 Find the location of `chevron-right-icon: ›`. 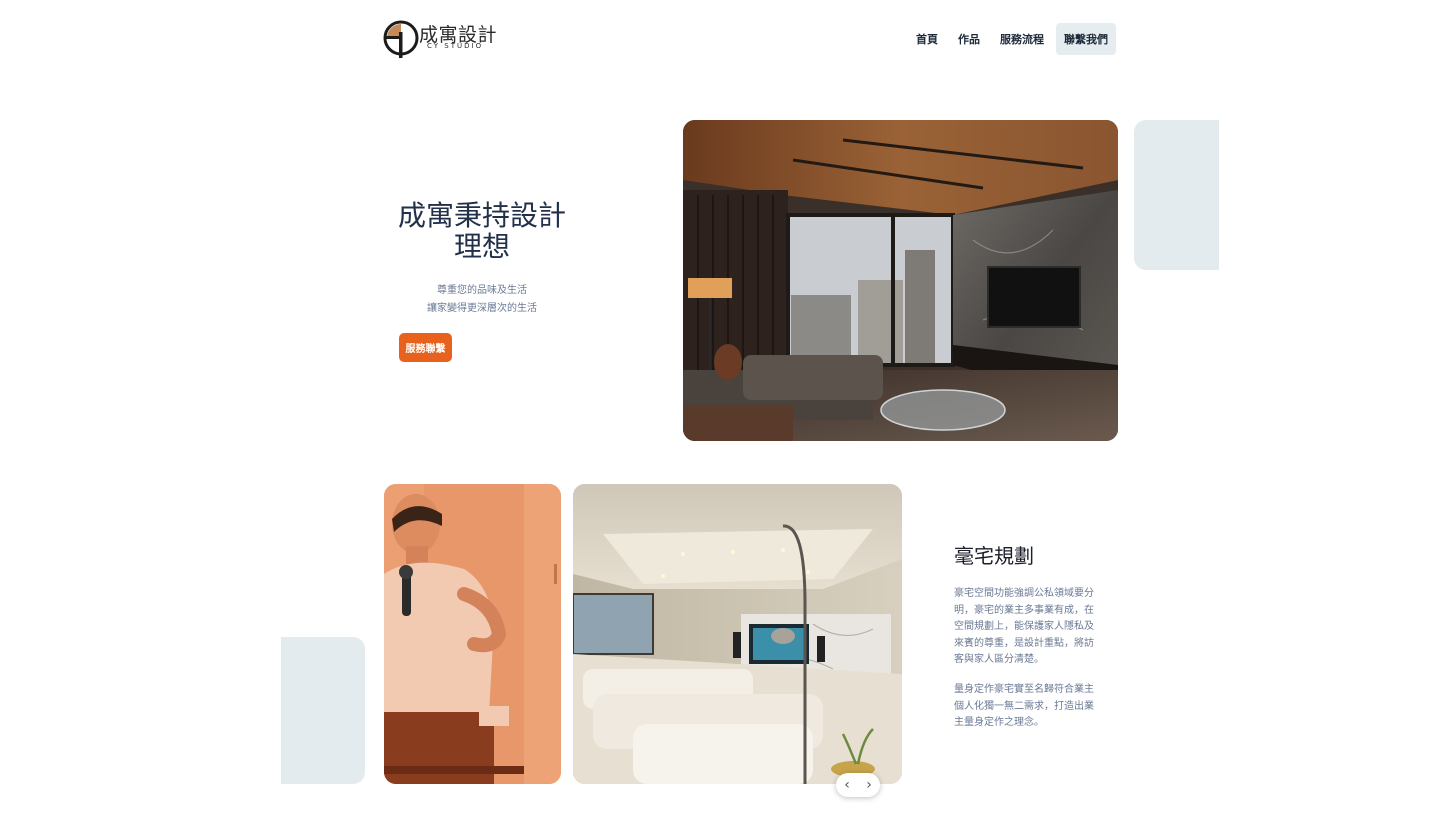

chevron-right-icon: › is located at coordinates (869, 785).